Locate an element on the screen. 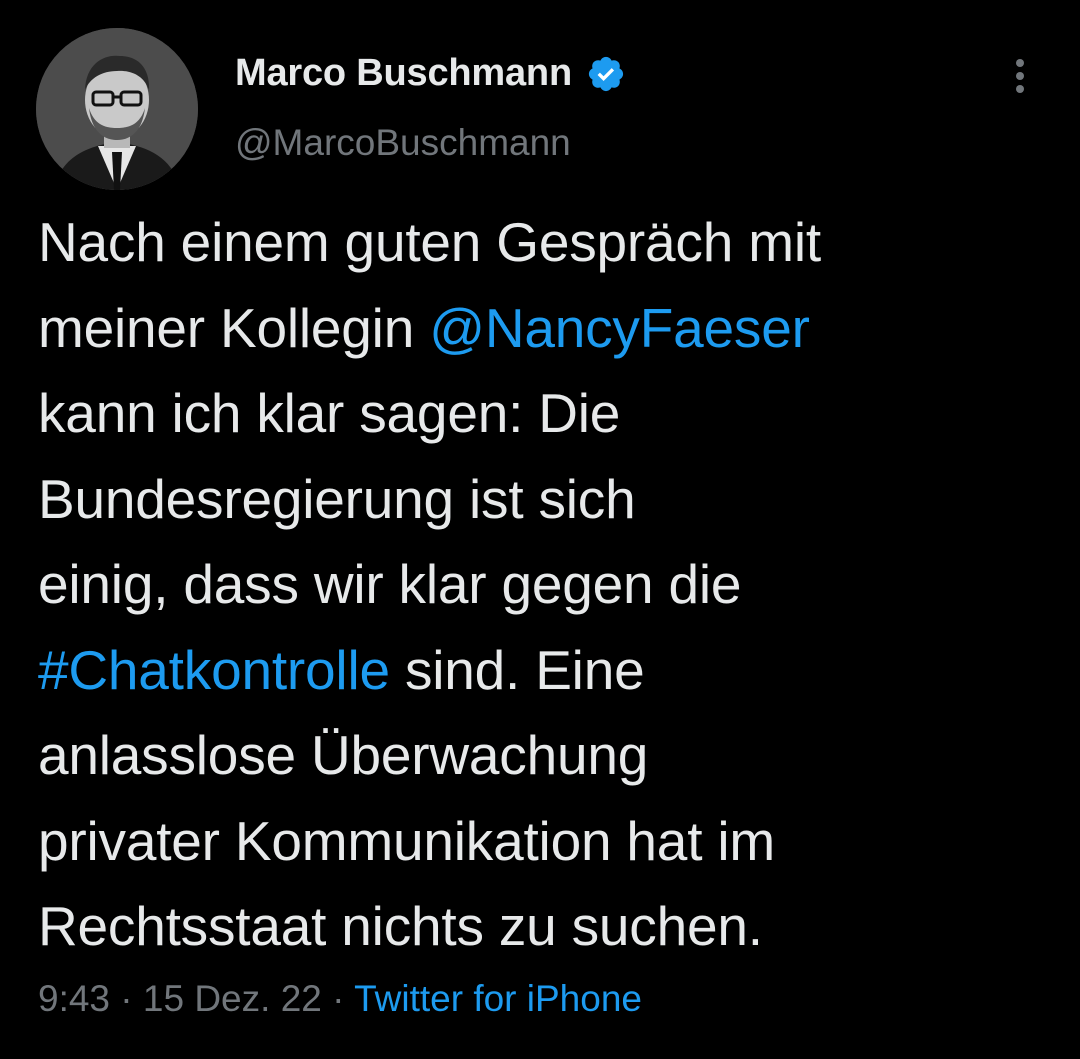 Image resolution: width=1080 pixels, height=1059 pixels. author-display-name: Marco Buschmann is located at coordinates (403, 73).